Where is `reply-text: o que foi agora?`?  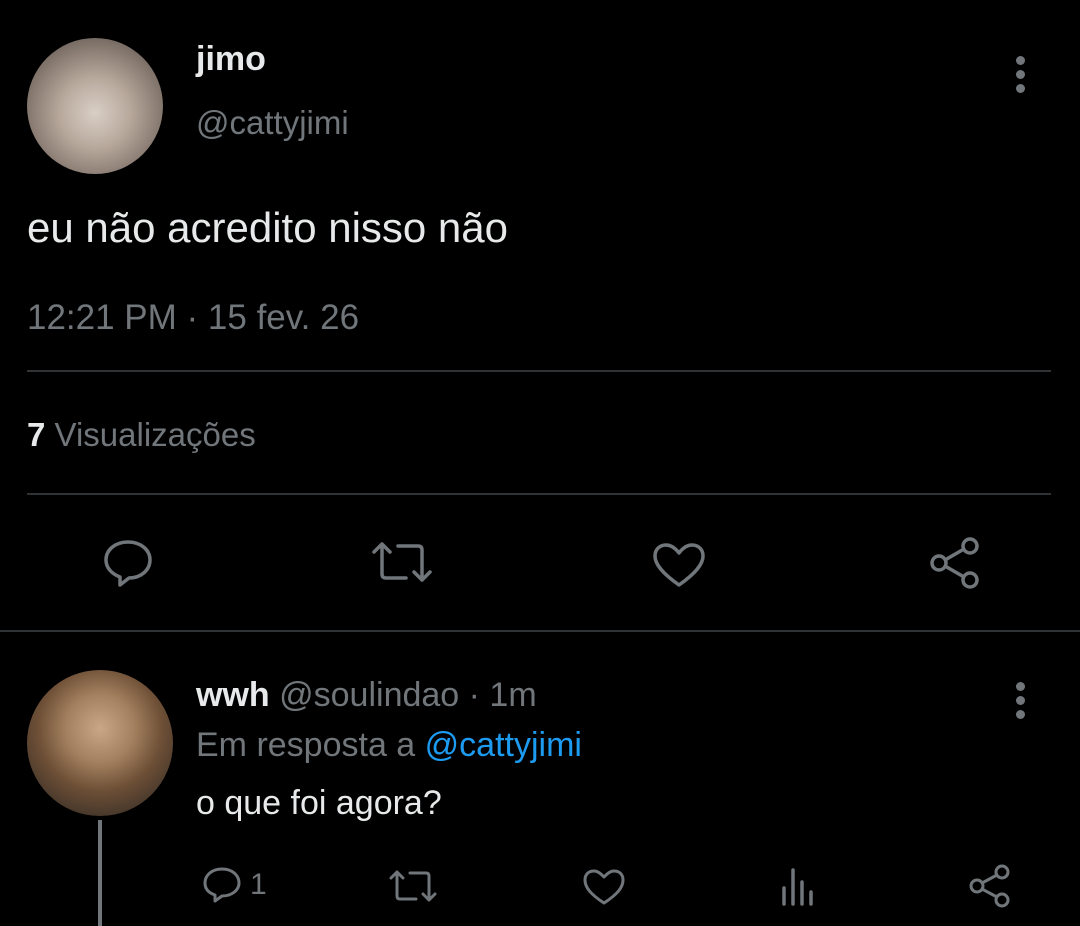 reply-text: o que foi agora? is located at coordinates (319, 803).